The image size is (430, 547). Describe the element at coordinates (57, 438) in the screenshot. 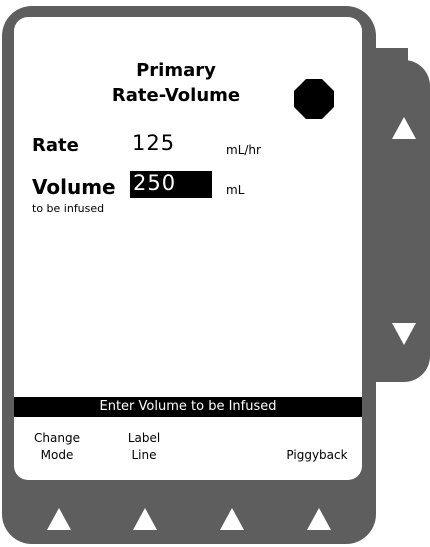

I see `softkey-label-line1: Change` at that location.